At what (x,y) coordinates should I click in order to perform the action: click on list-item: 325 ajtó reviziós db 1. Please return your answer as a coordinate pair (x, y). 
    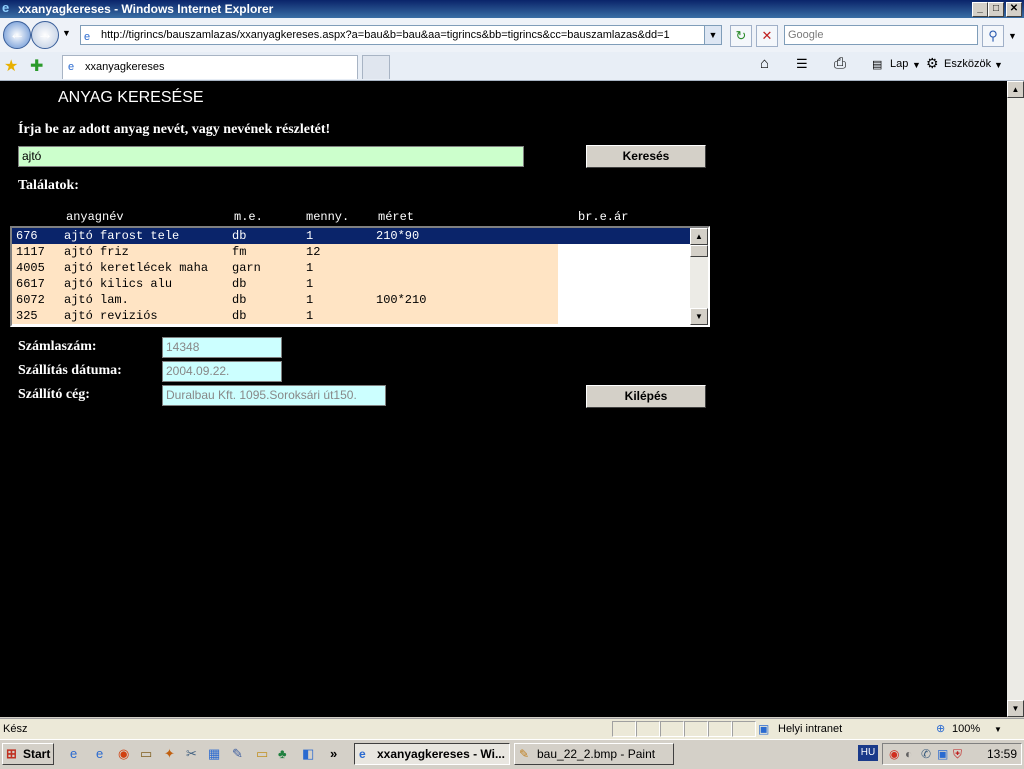
    Looking at the image, I should click on (285, 316).